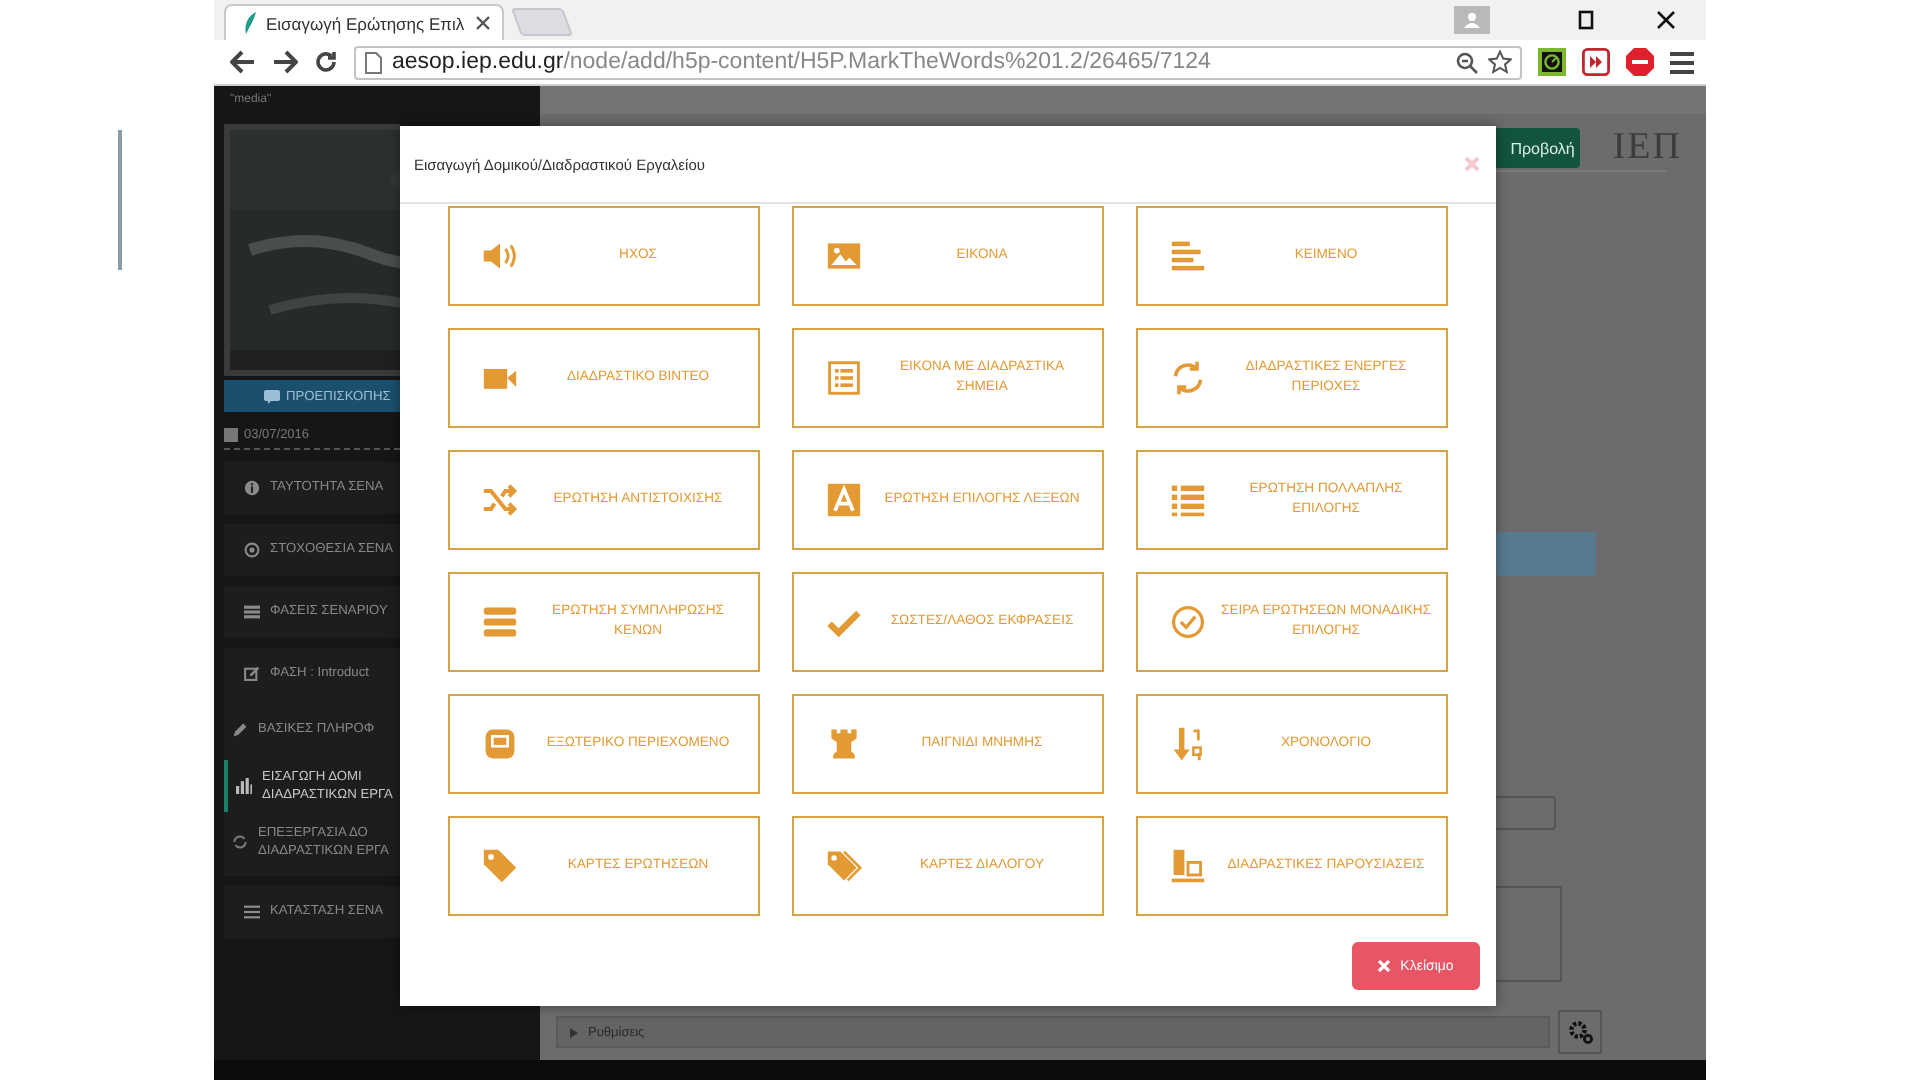  I want to click on target-icon, so click(252, 550).